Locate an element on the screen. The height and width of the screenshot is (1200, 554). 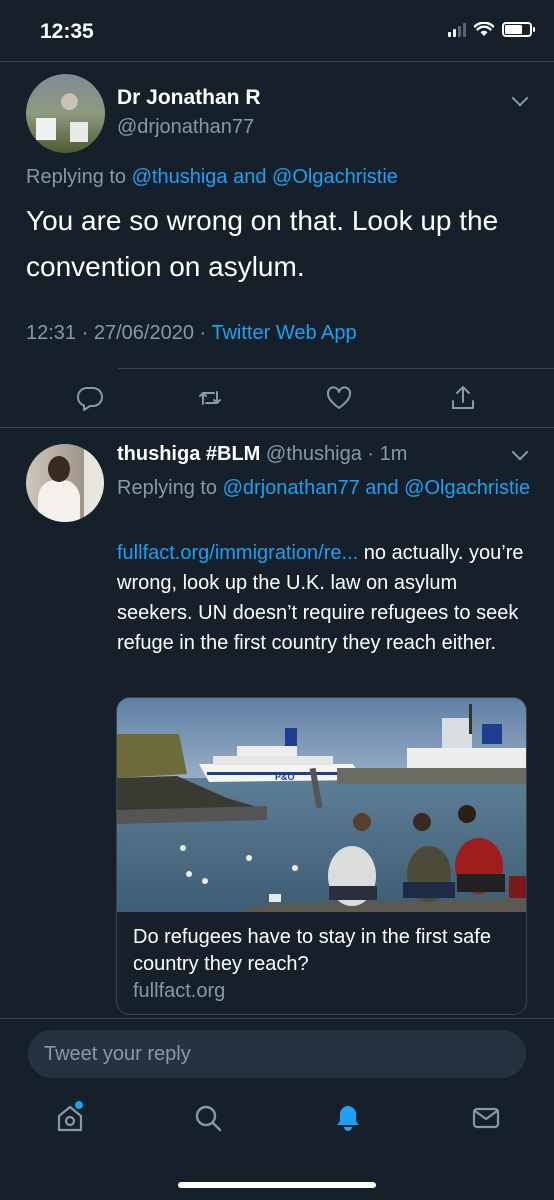
author-handle: @drjonathan77 is located at coordinates (185, 127).